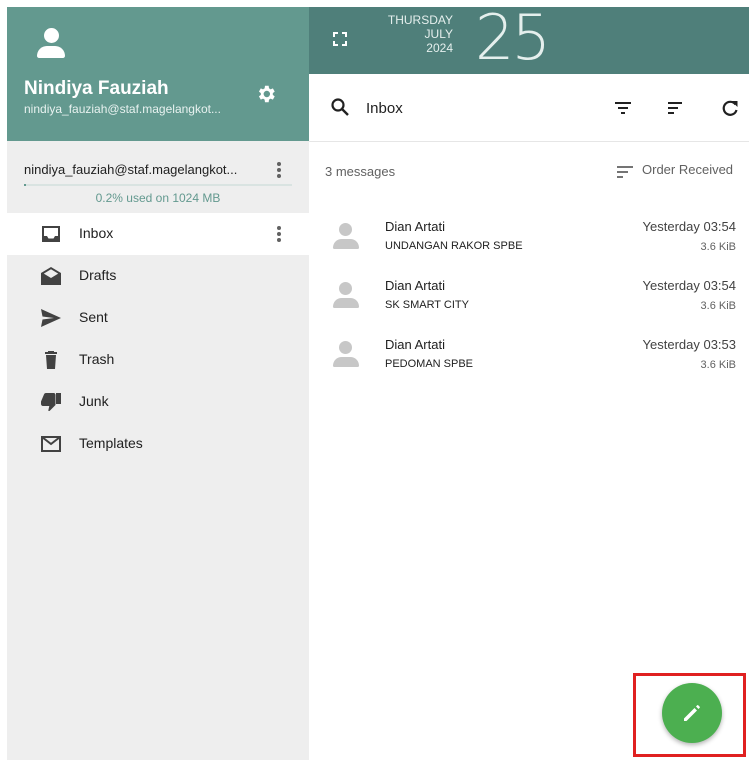 The height and width of the screenshot is (767, 749). What do you see at coordinates (384, 108) in the screenshot?
I see `folder-title: Inbox` at bounding box center [384, 108].